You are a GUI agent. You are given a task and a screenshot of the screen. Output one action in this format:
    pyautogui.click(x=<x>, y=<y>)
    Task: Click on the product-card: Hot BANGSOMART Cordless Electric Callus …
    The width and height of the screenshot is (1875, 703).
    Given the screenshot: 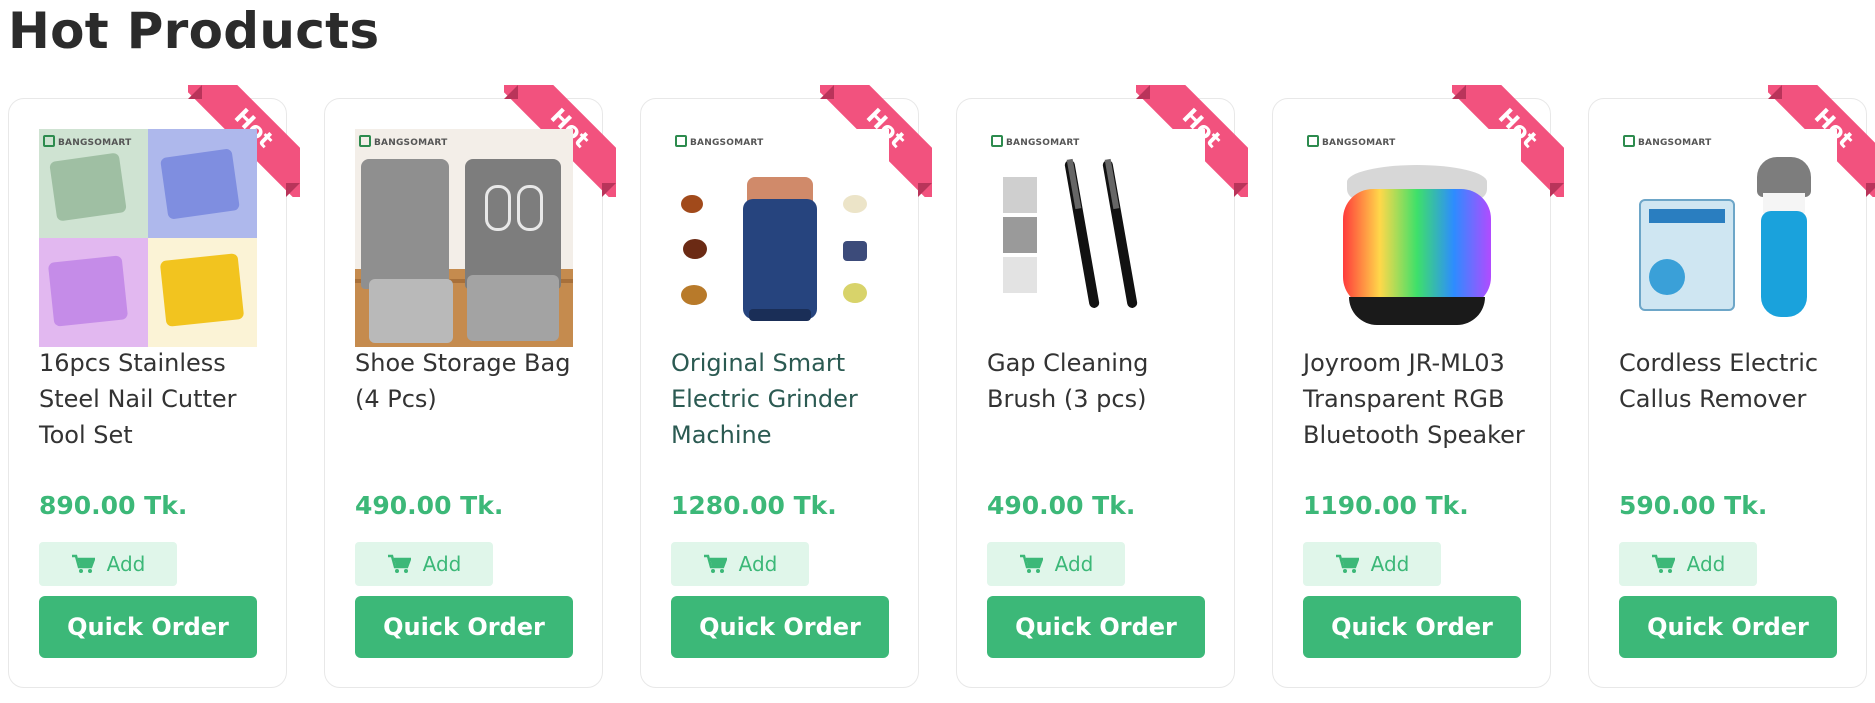 What is the action you would take?
    pyautogui.click(x=1731, y=386)
    